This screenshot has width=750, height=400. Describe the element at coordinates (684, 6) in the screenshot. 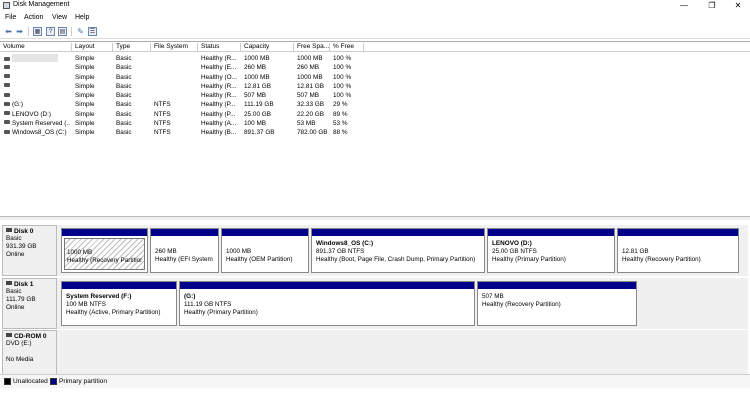

I see `minimize-button: —` at that location.